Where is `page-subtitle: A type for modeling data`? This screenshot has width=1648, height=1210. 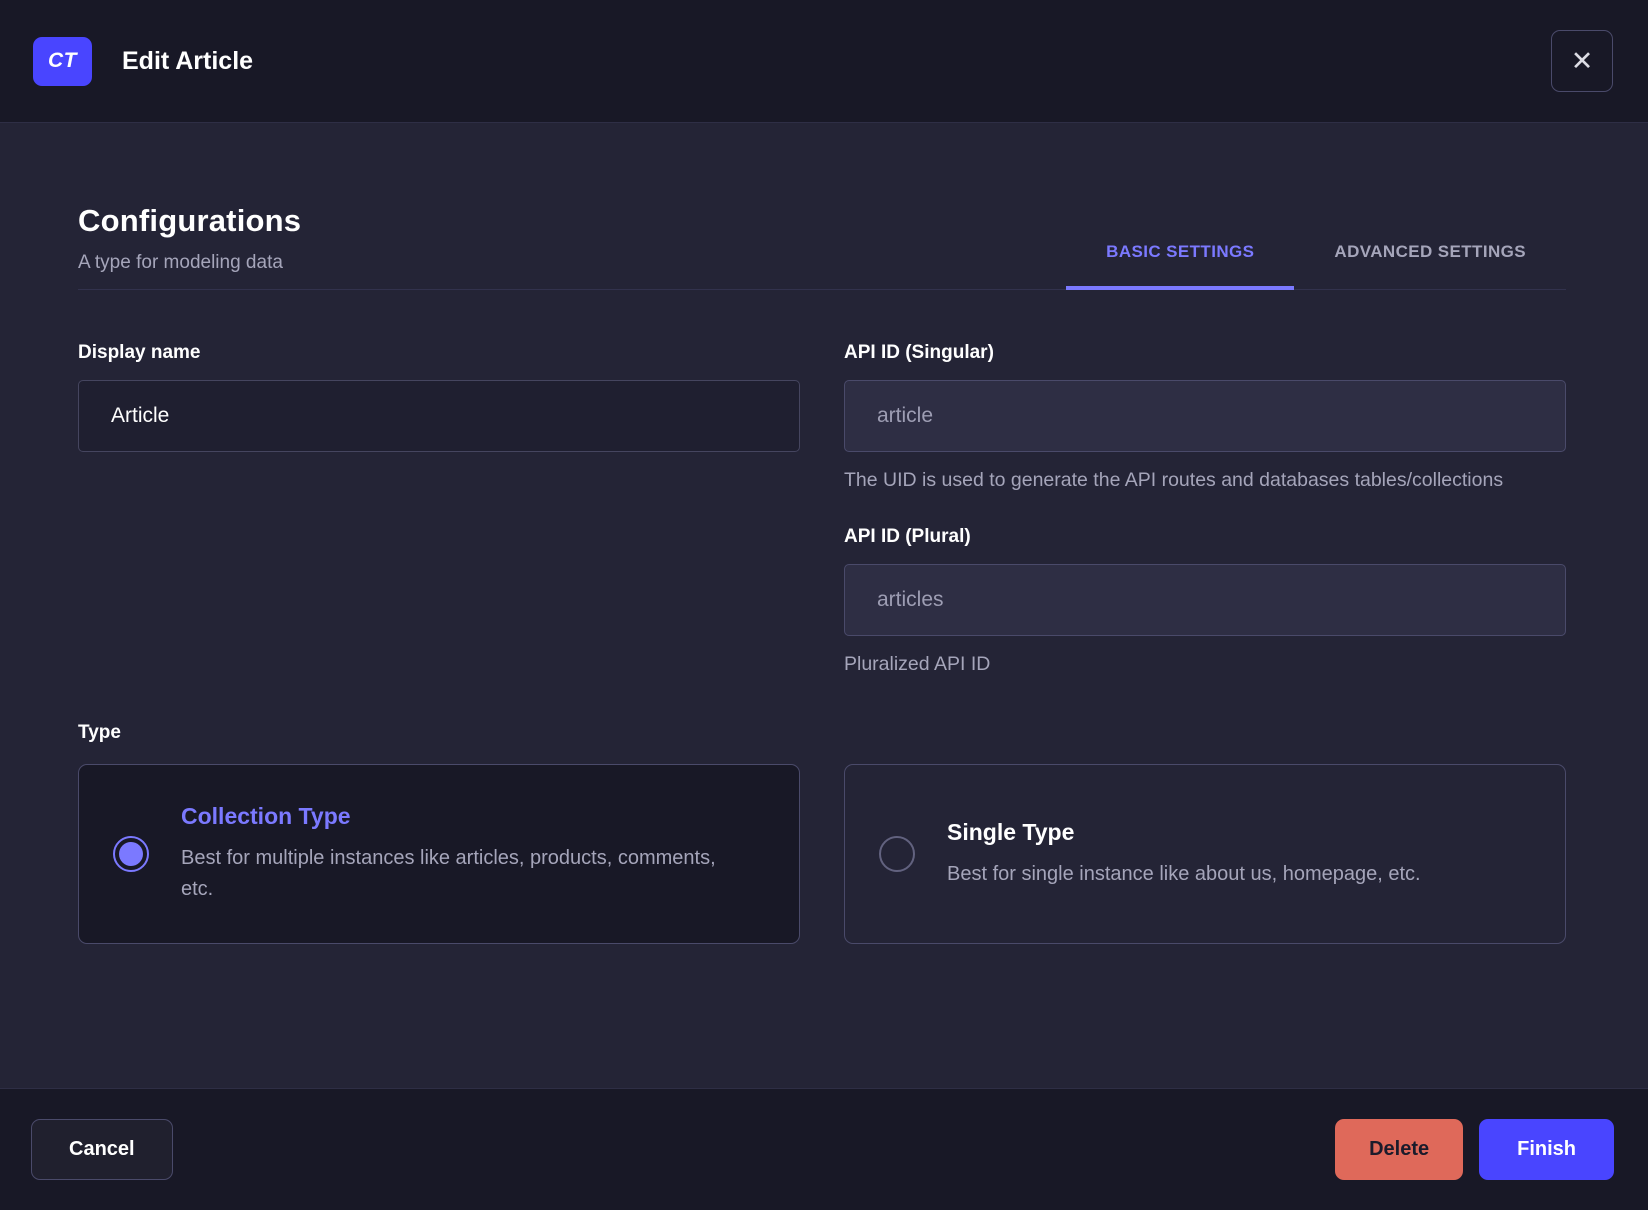 page-subtitle: A type for modeling data is located at coordinates (180, 262).